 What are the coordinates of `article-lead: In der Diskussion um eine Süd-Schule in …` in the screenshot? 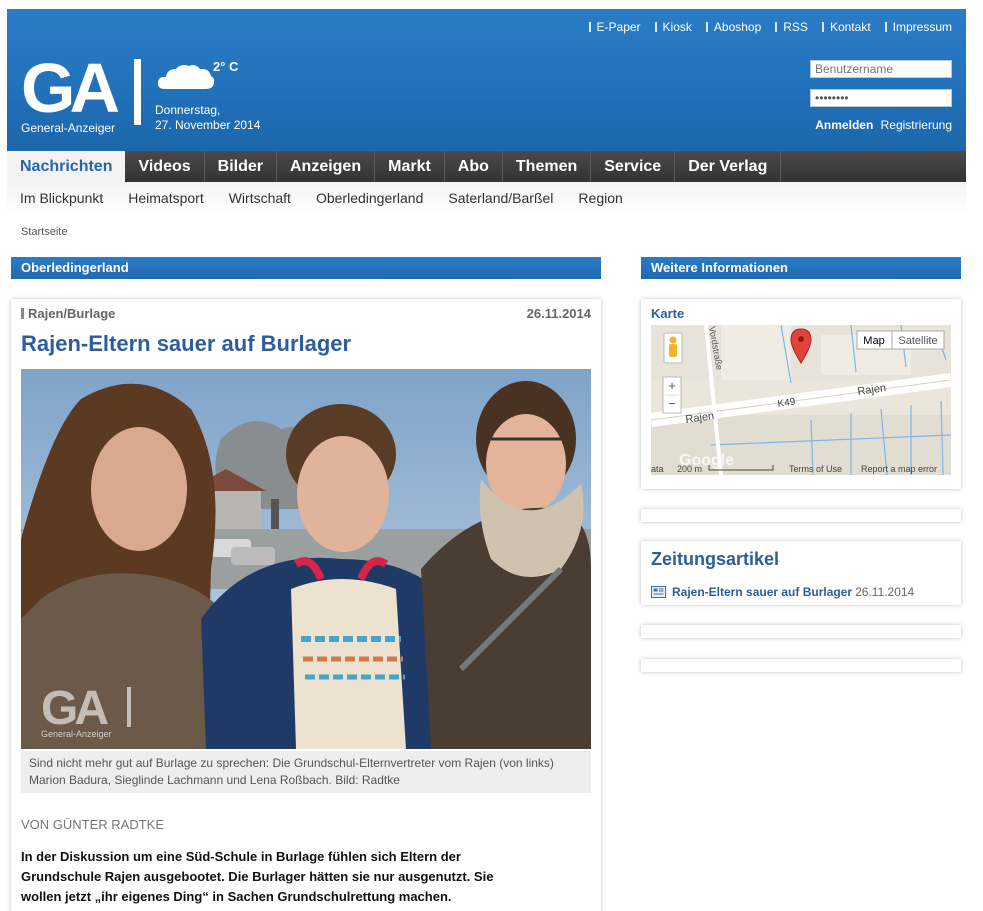 It's located at (306, 877).